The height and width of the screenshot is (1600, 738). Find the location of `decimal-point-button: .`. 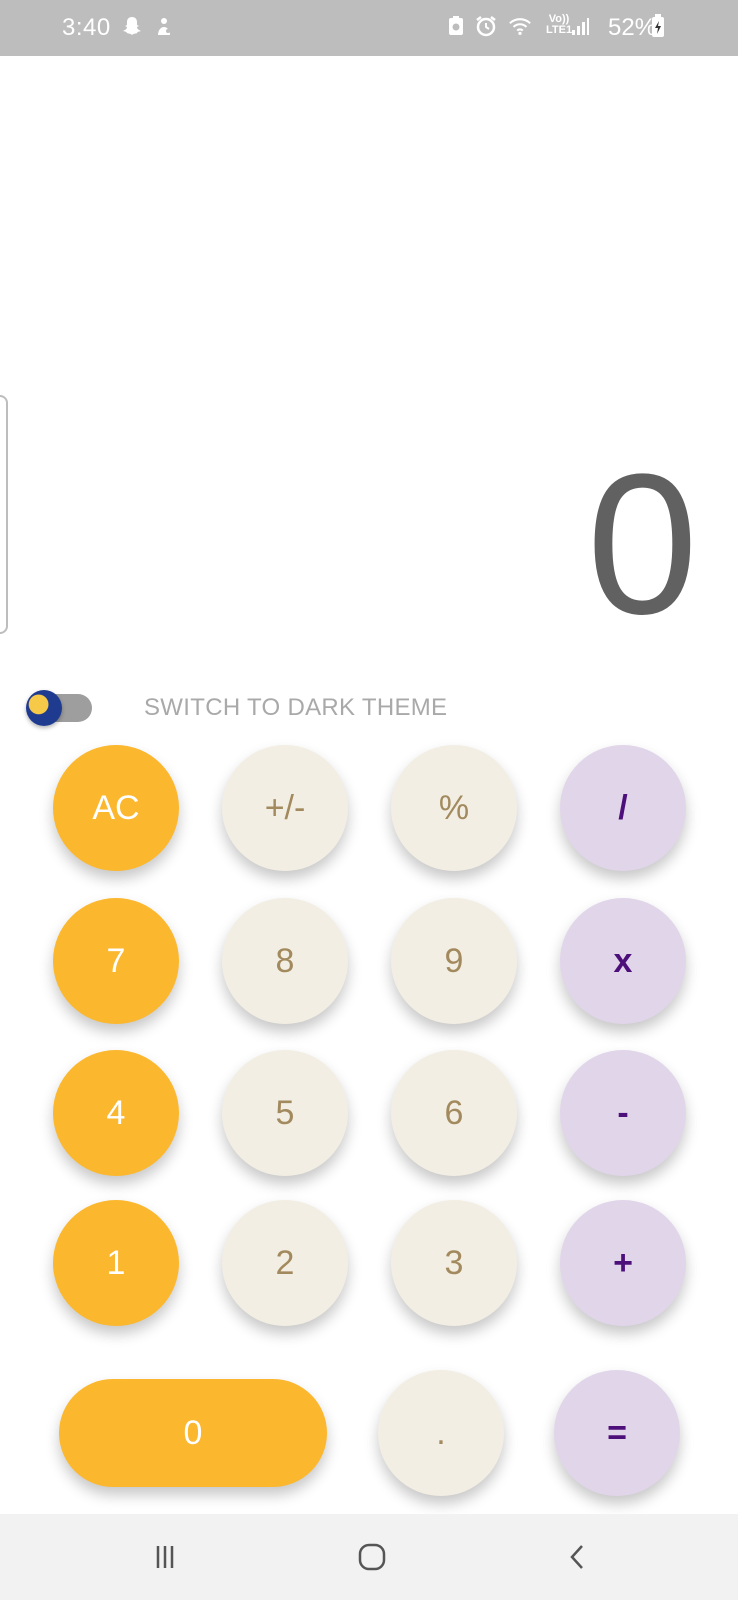

decimal-point-button: . is located at coordinates (441, 1433).